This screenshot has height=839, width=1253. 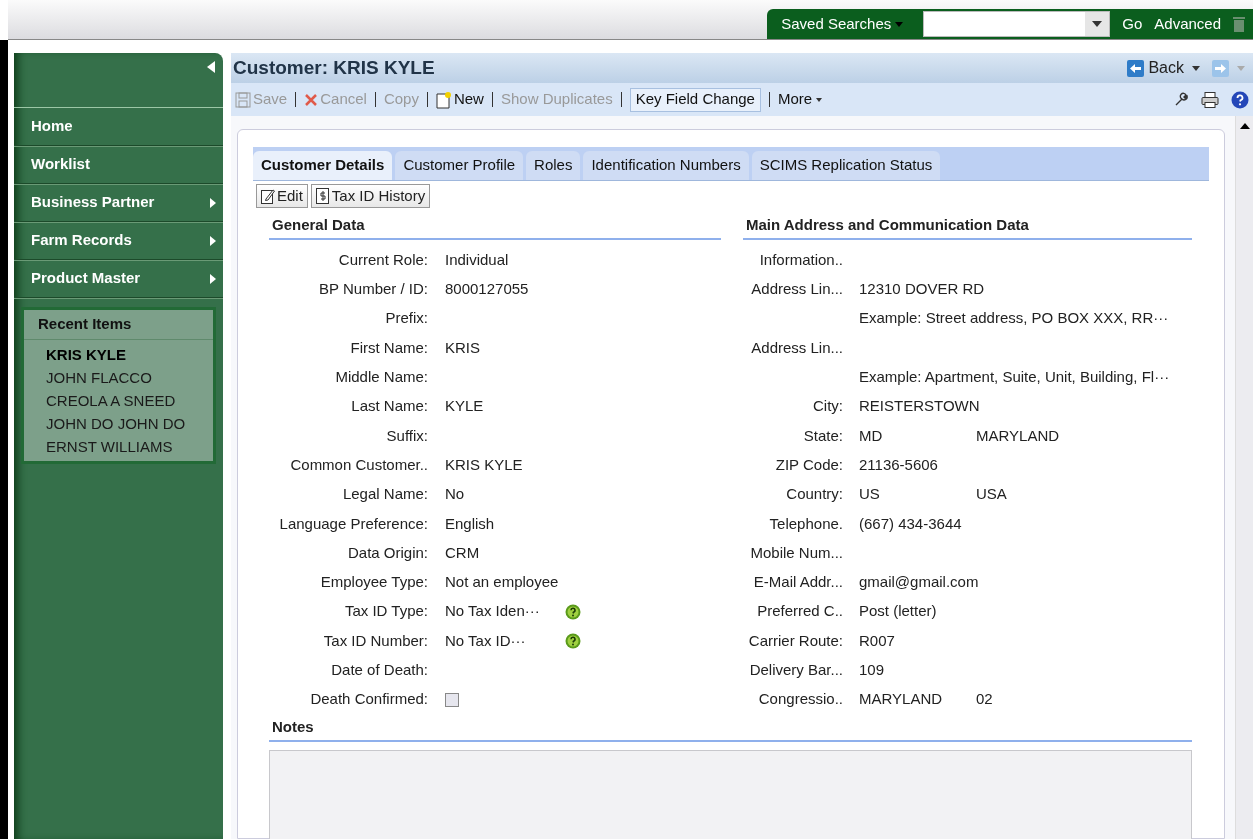 I want to click on field-label: Prefix:, so click(x=406, y=318).